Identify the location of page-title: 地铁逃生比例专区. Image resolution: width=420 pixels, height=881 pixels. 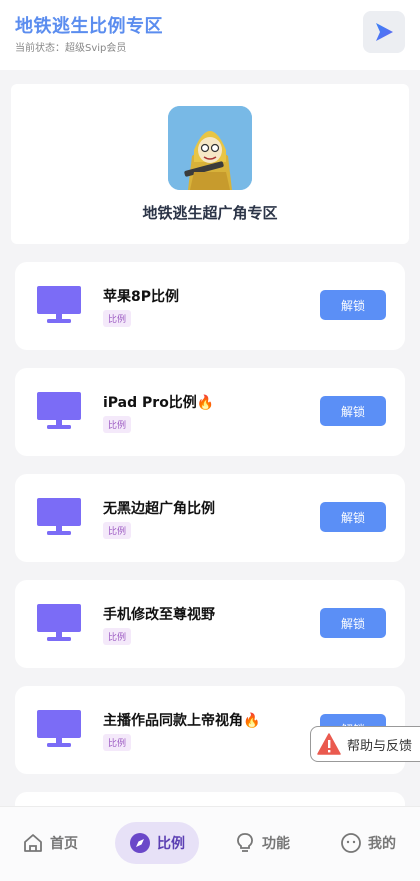
(89, 26).